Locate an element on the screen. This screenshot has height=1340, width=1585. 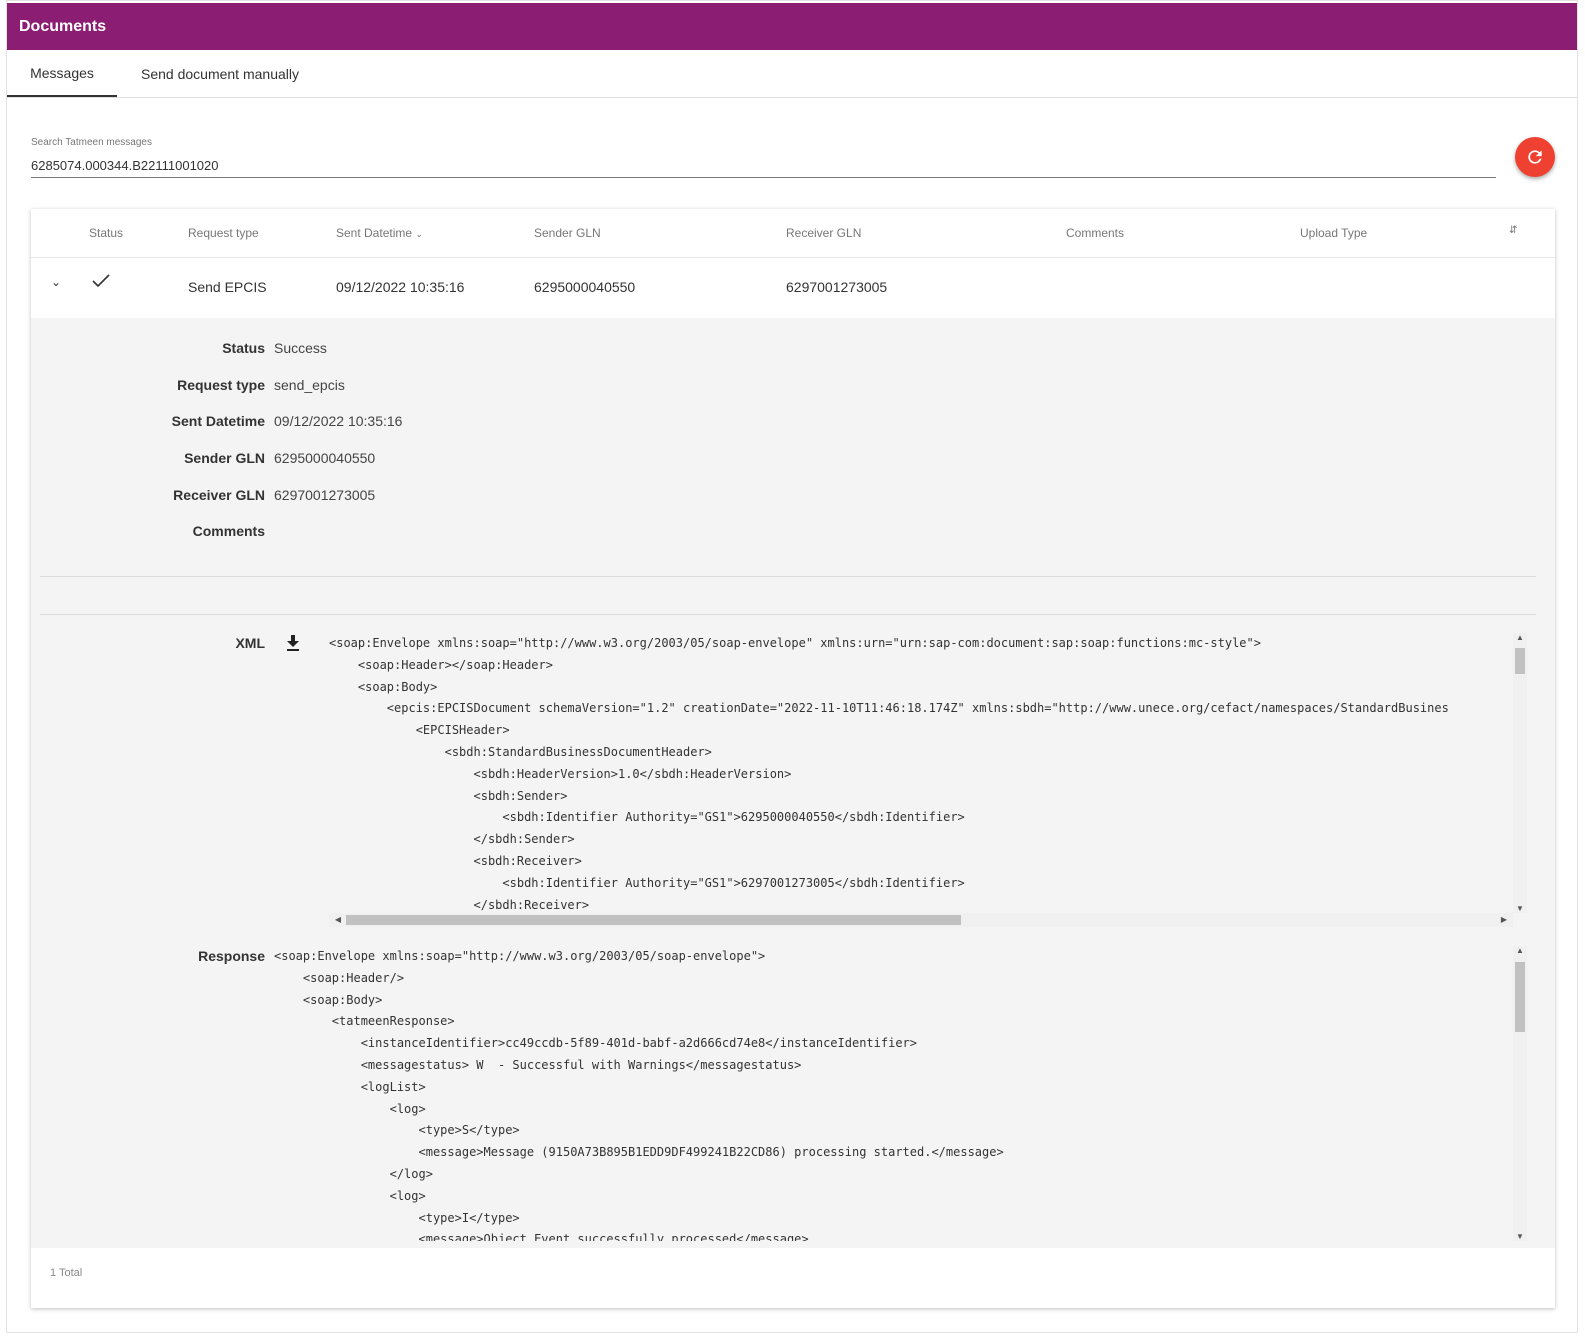
code-line: <sbdh:Receiver> is located at coordinates (455, 860).